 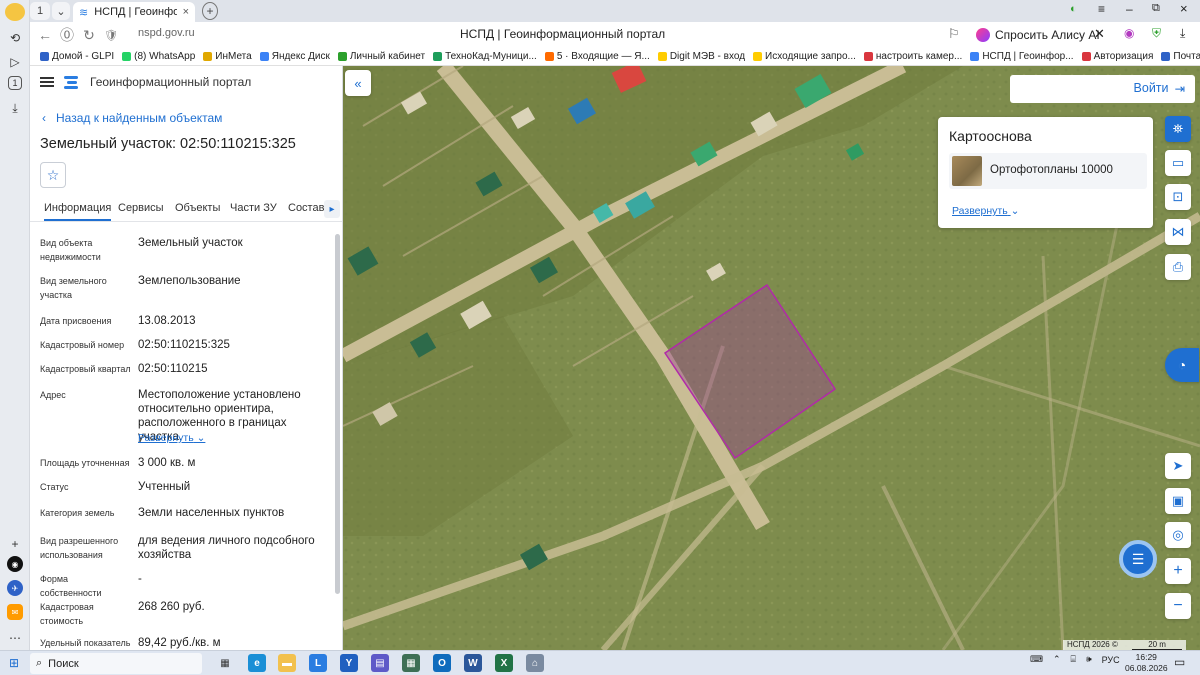 What do you see at coordinates (1117, 56) in the screenshot?
I see `bookmark-item: Авторизация` at bounding box center [1117, 56].